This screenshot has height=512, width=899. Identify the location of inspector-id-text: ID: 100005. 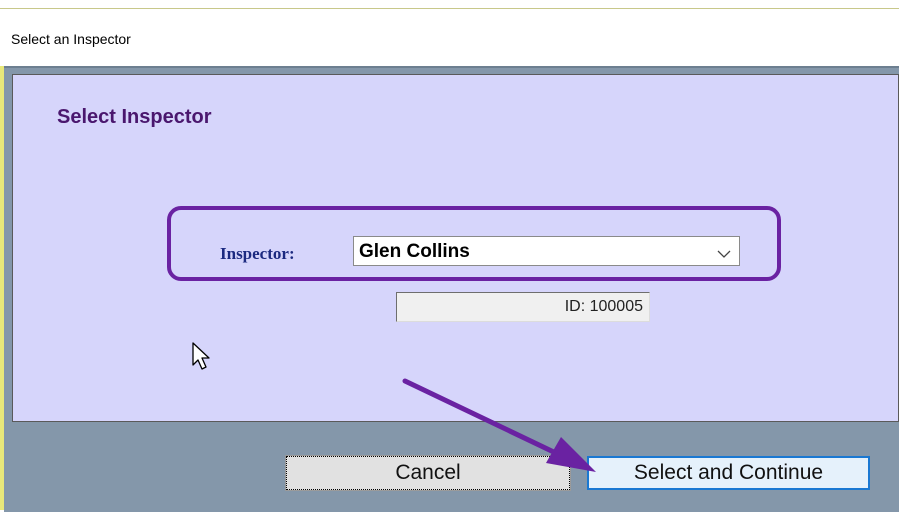
(603, 306).